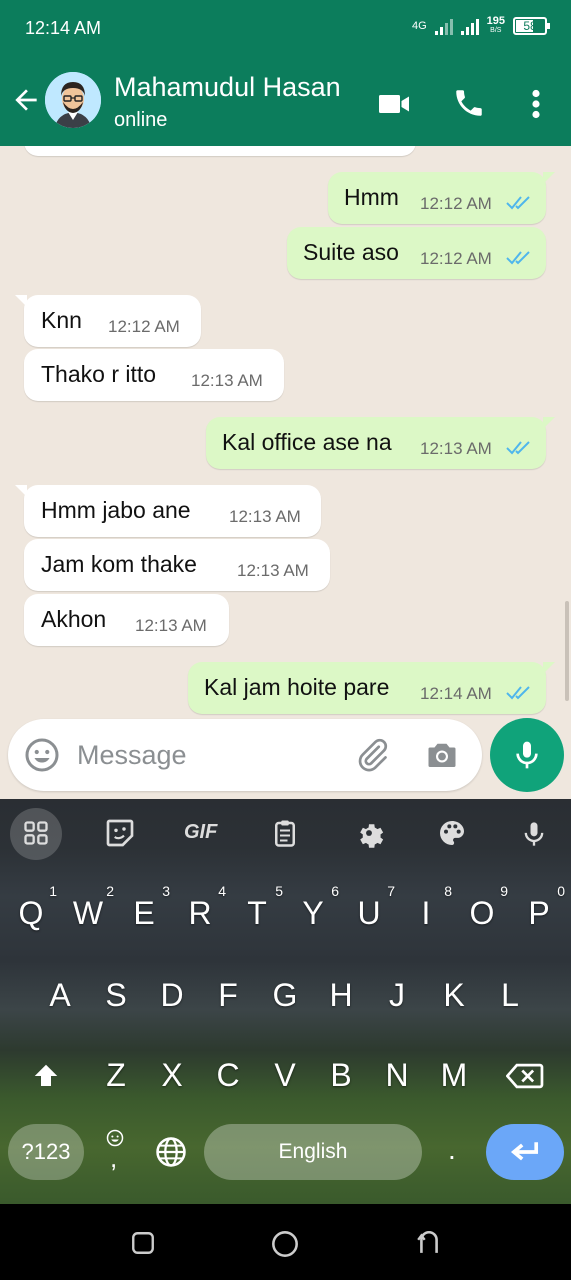 This screenshot has width=571, height=1280. I want to click on video-call-icon, so click(394, 104).